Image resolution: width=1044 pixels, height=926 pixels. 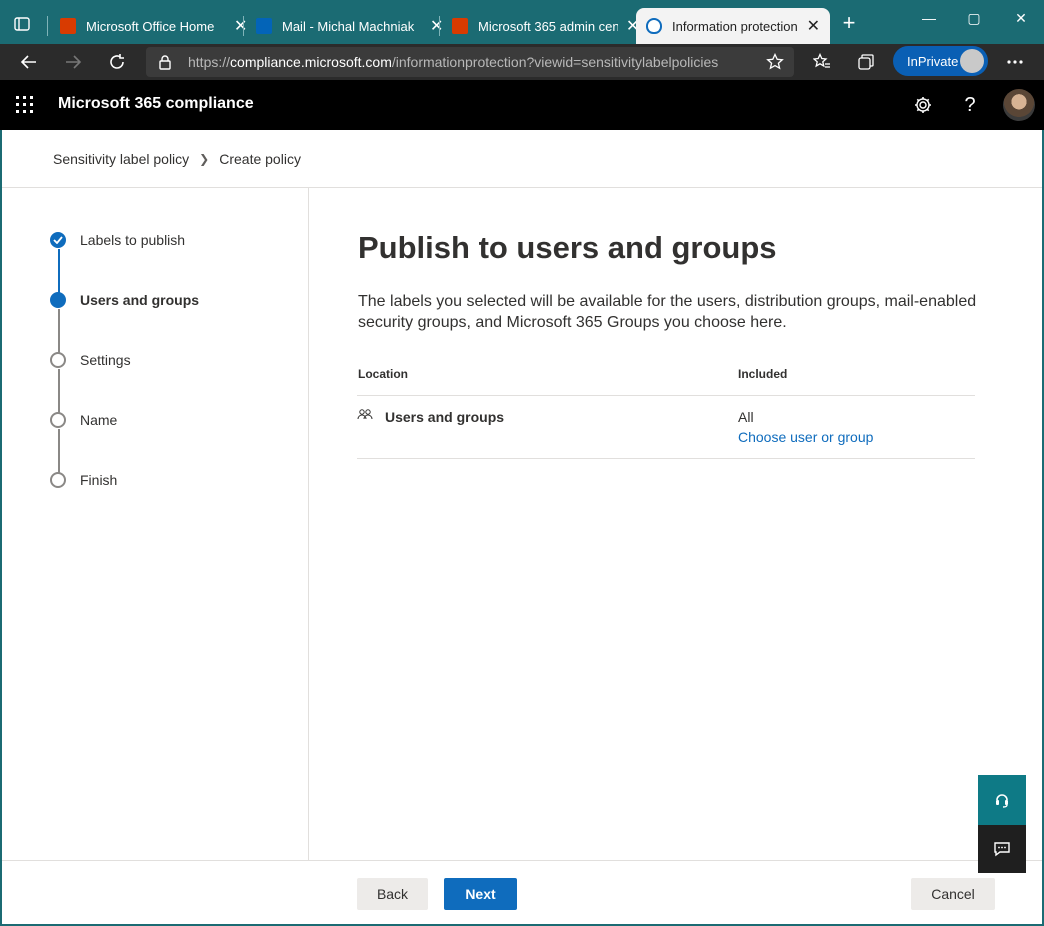 What do you see at coordinates (260, 159) in the screenshot?
I see `breadcrumb-create-policy: Create policy` at bounding box center [260, 159].